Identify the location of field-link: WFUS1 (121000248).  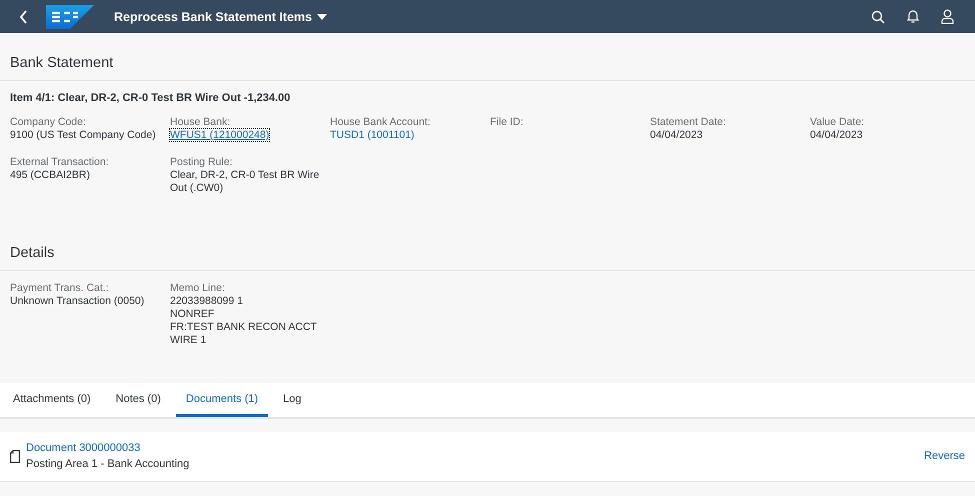
(220, 135).